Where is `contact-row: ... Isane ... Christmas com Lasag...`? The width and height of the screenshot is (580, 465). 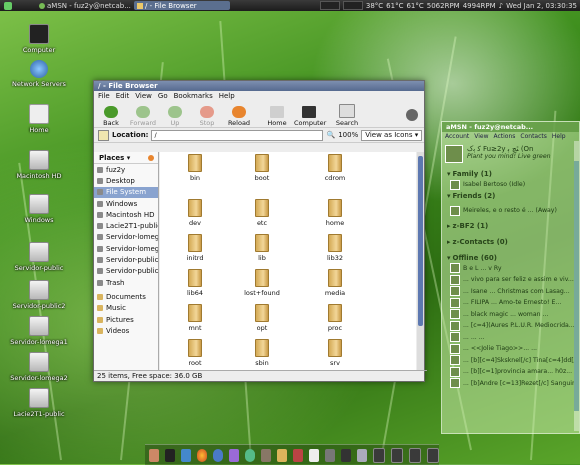
contact-row: ... Isane ... Christmas com Lasag... is located at coordinates (510, 292).